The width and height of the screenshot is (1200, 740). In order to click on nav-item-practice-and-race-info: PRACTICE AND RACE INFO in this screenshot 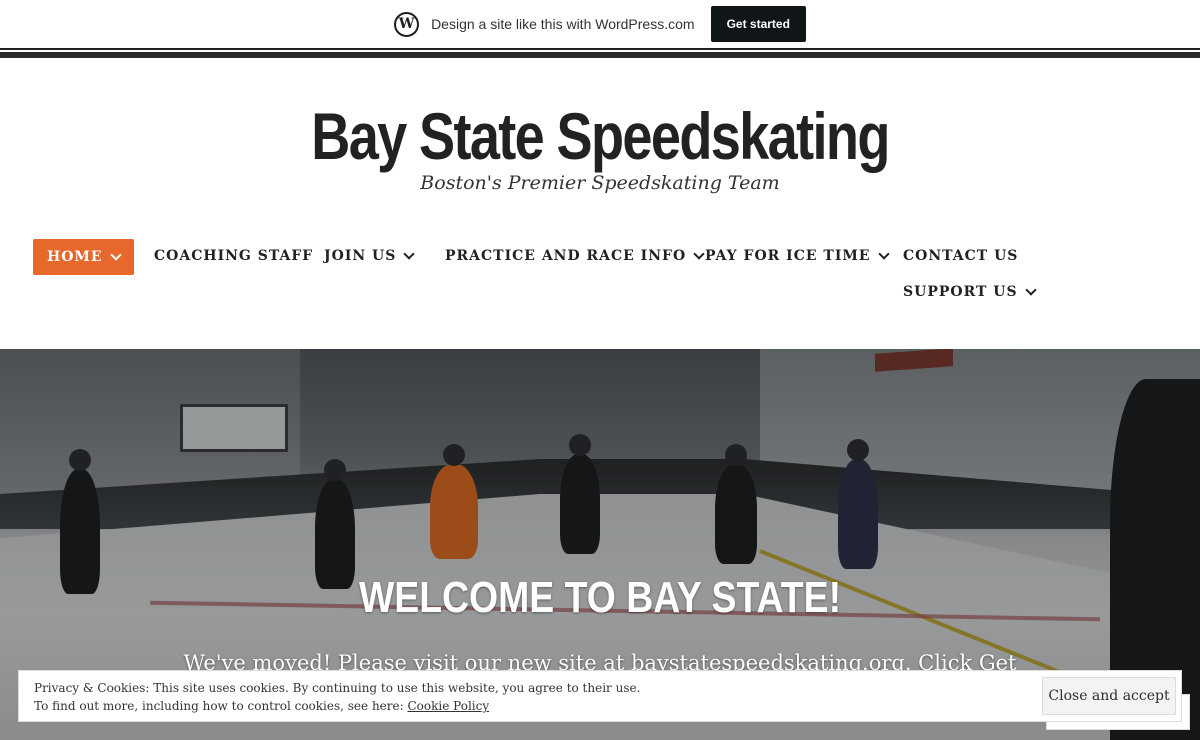, I will do `click(575, 255)`.